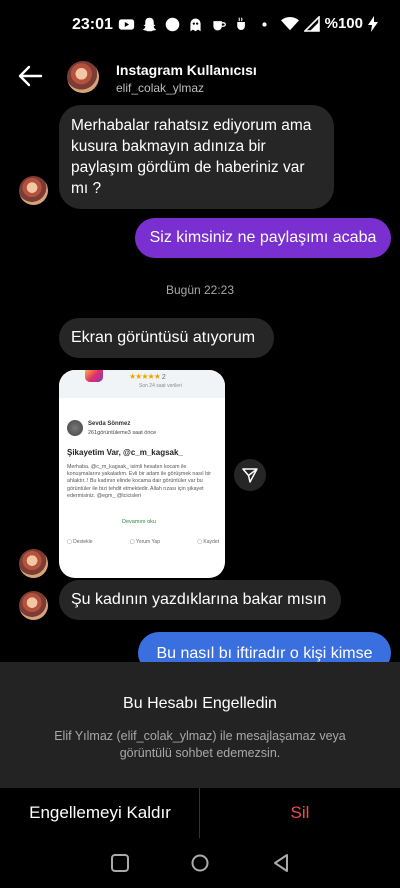 The width and height of the screenshot is (400, 888). I want to click on chat-header: Instagram Kullanıcısı elif_colak_ylmaz, so click(200, 78).